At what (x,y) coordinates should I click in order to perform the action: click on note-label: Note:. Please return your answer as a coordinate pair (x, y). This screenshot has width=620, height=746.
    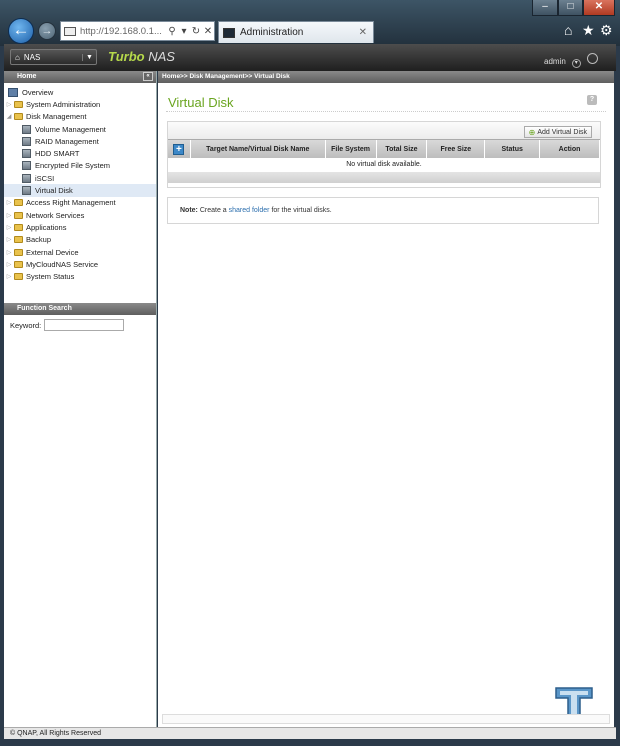
    Looking at the image, I should click on (189, 210).